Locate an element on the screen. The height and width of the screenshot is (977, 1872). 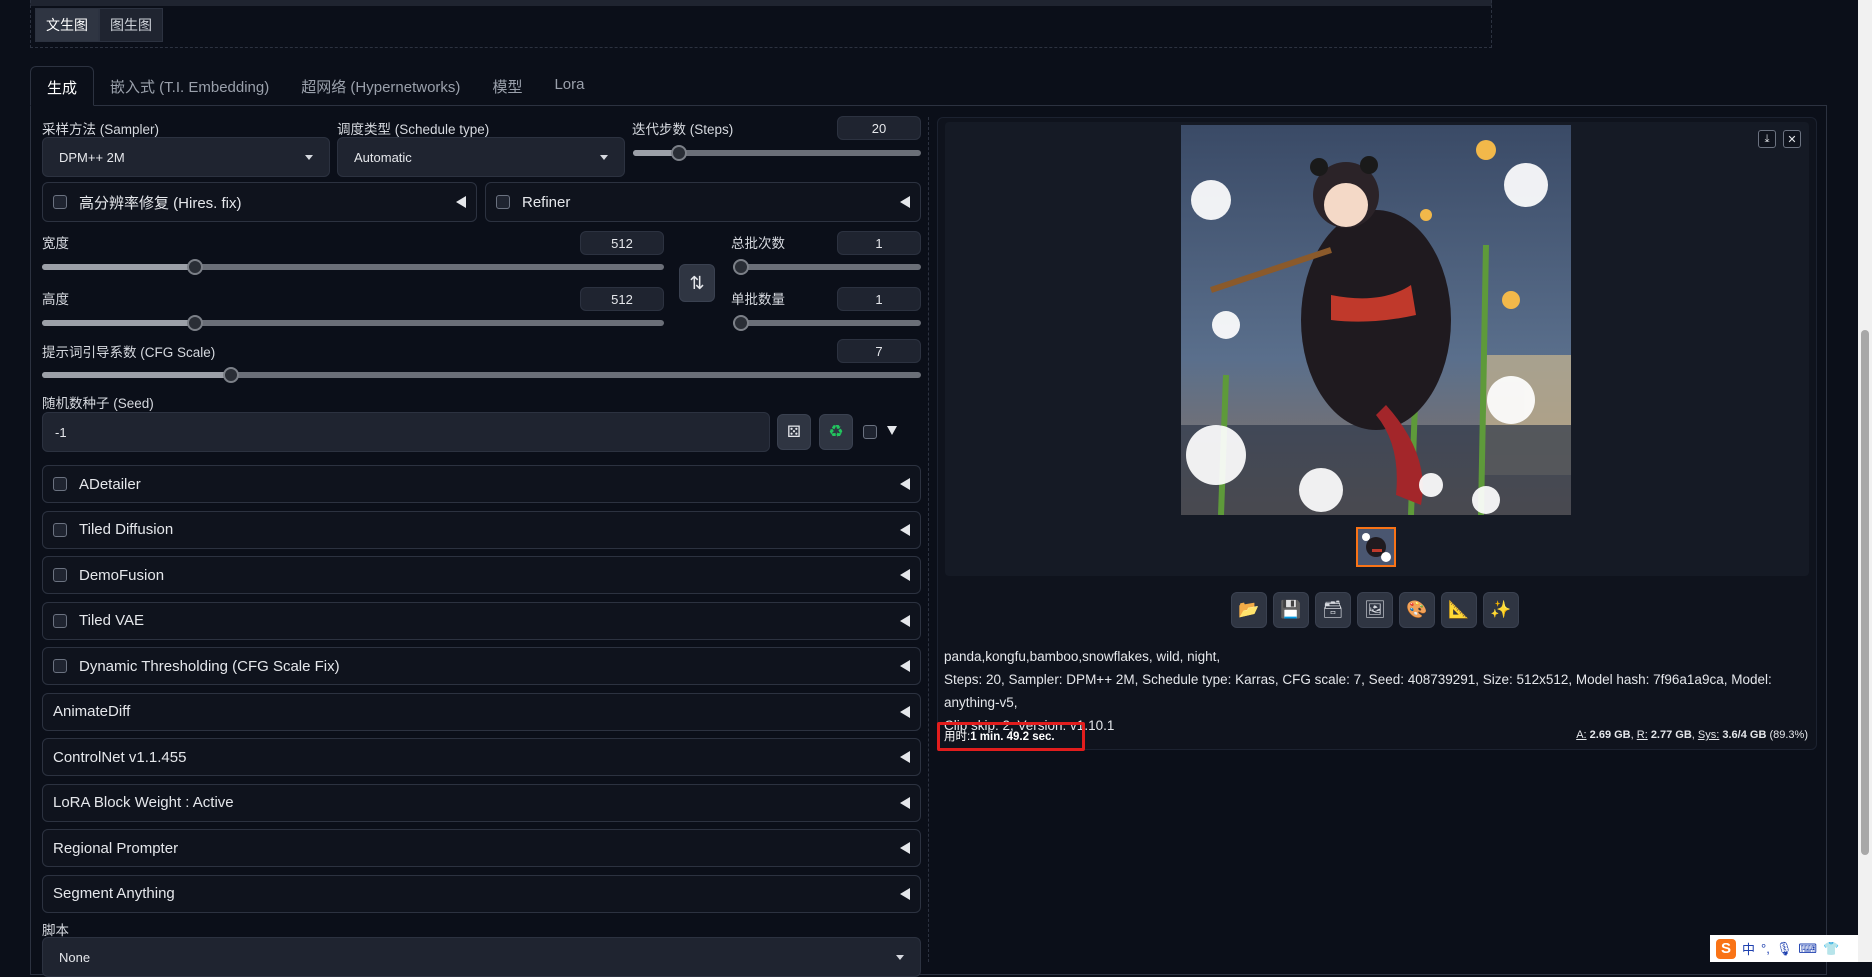
random-seed-button: ⚄ is located at coordinates (794, 432).